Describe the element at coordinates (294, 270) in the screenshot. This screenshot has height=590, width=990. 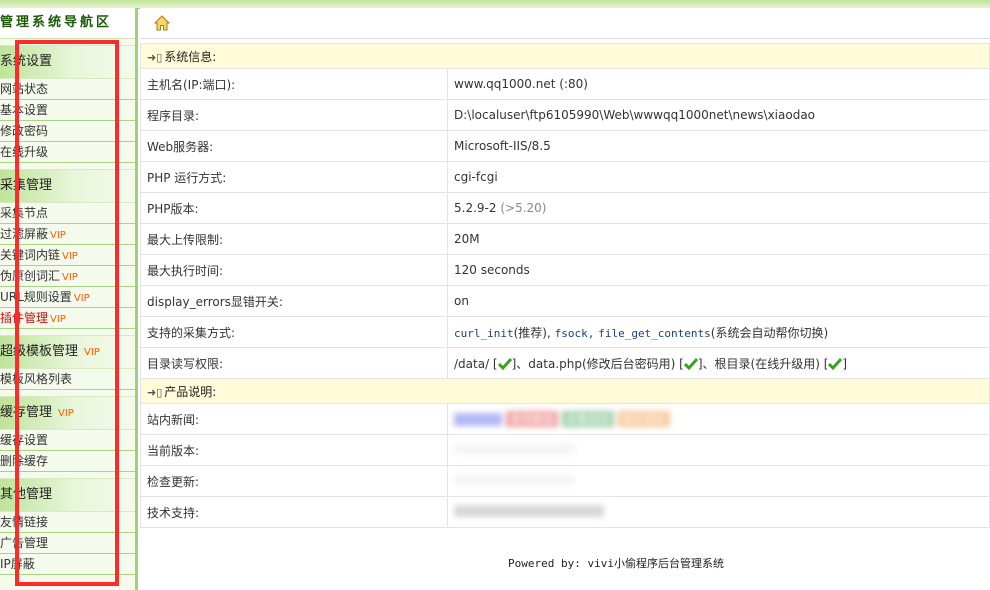
I see `row-label: 最大执行时间:` at that location.